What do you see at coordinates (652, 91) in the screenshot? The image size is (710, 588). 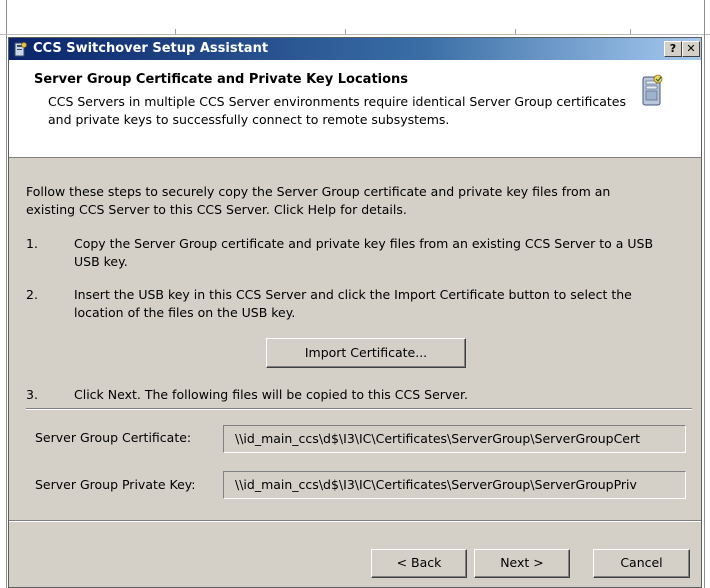 I see `server-wizard-icon` at bounding box center [652, 91].